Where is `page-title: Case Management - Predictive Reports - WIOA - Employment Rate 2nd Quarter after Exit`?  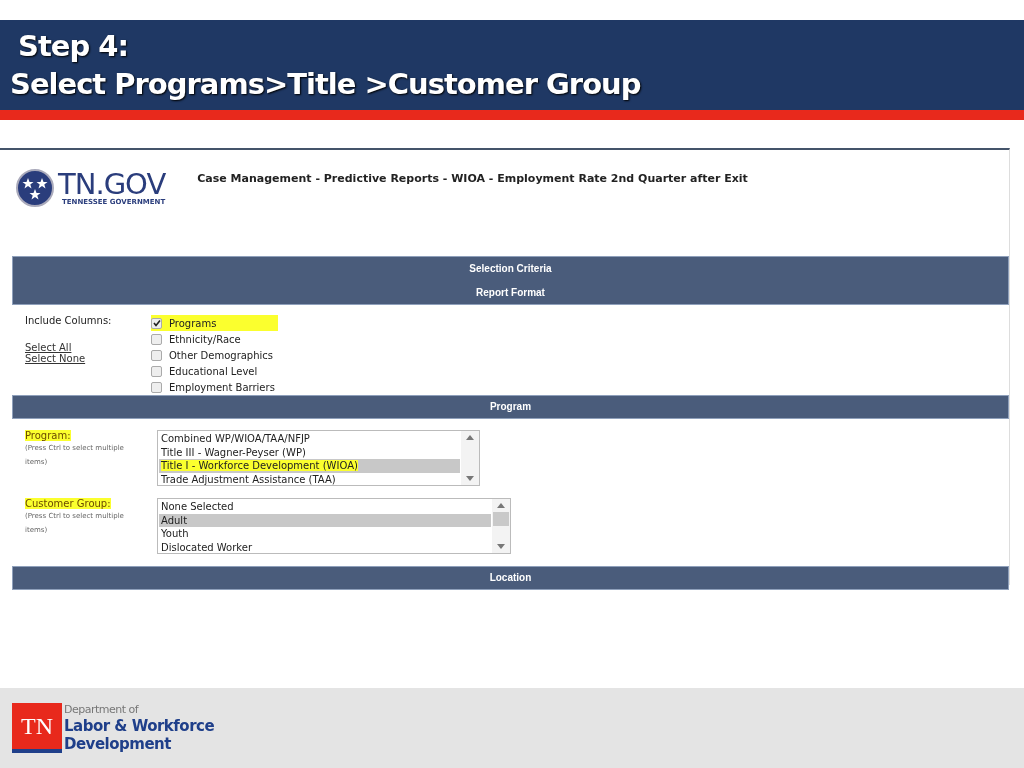 page-title: Case Management - Predictive Reports - WIOA - Employment Rate 2nd Quarter after Exit is located at coordinates (472, 179).